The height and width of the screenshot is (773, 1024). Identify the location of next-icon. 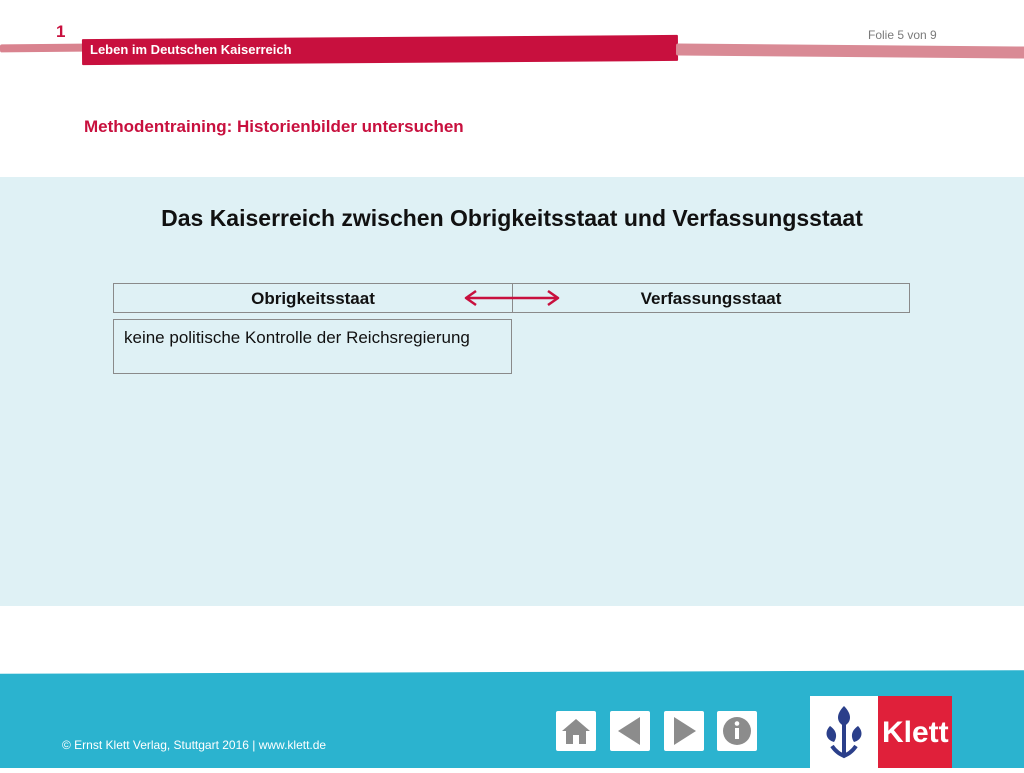
(685, 731).